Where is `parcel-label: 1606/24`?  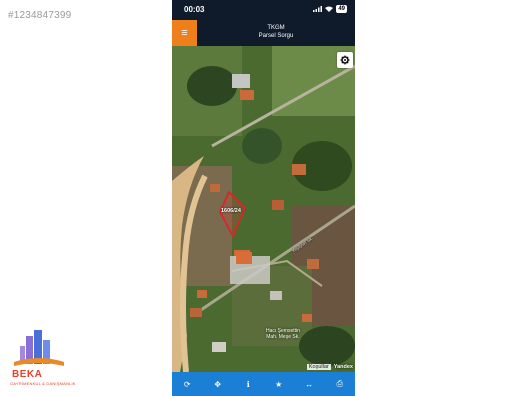 parcel-label: 1606/24 is located at coordinates (231, 211).